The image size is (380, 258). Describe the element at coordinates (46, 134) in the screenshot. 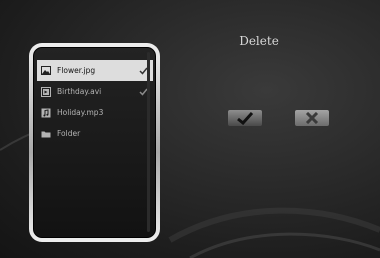

I see `folder-icon` at that location.